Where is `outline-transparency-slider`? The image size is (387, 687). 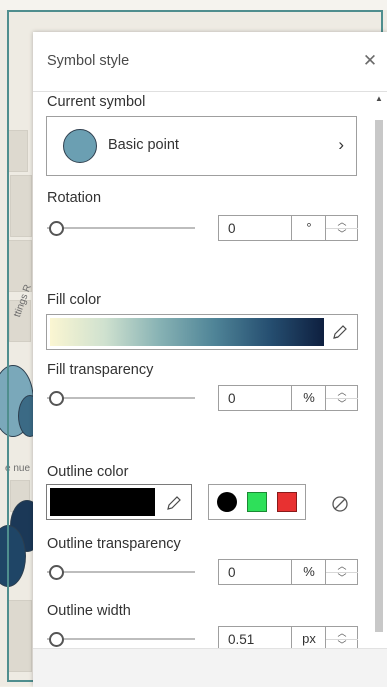 outline-transparency-slider is located at coordinates (121, 572).